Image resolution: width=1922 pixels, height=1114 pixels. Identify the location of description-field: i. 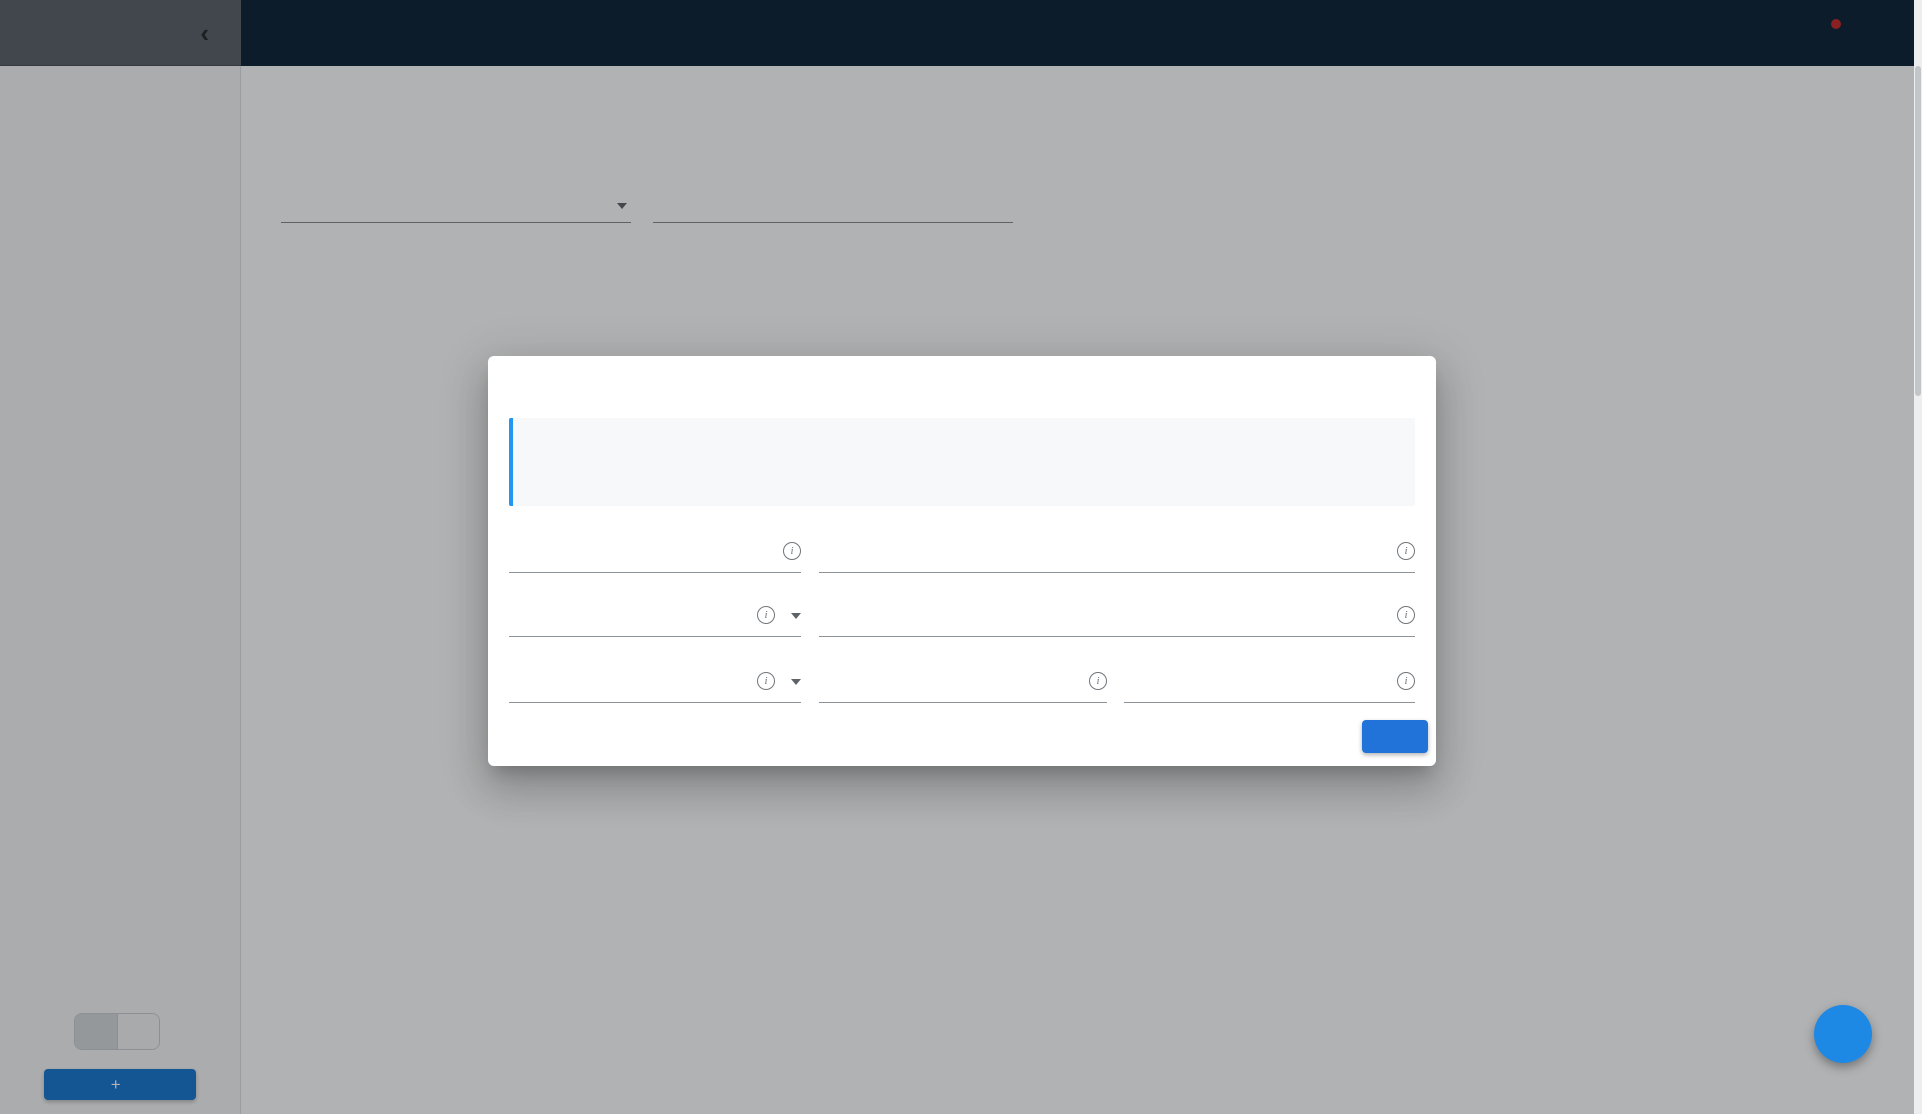
(1117, 544).